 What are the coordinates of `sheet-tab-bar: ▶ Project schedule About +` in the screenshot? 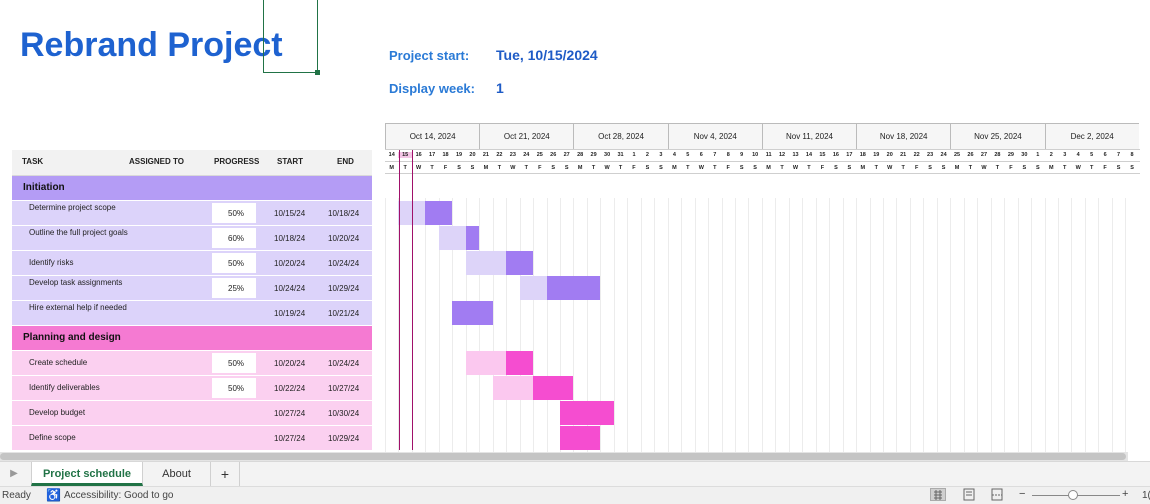 It's located at (575, 474).